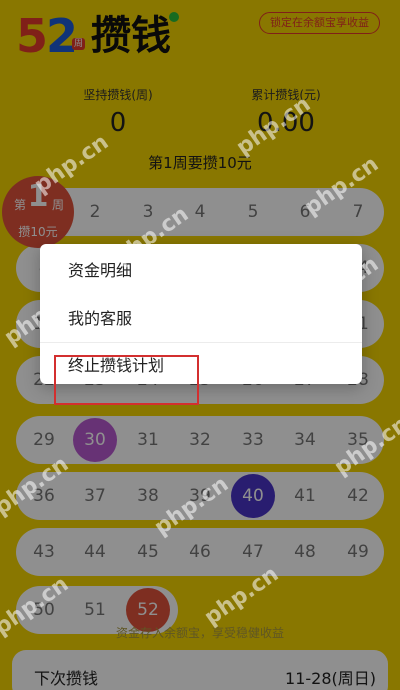 The height and width of the screenshot is (690, 400). What do you see at coordinates (201, 271) in the screenshot?
I see `menu-item-fund-details: 资金明细` at bounding box center [201, 271].